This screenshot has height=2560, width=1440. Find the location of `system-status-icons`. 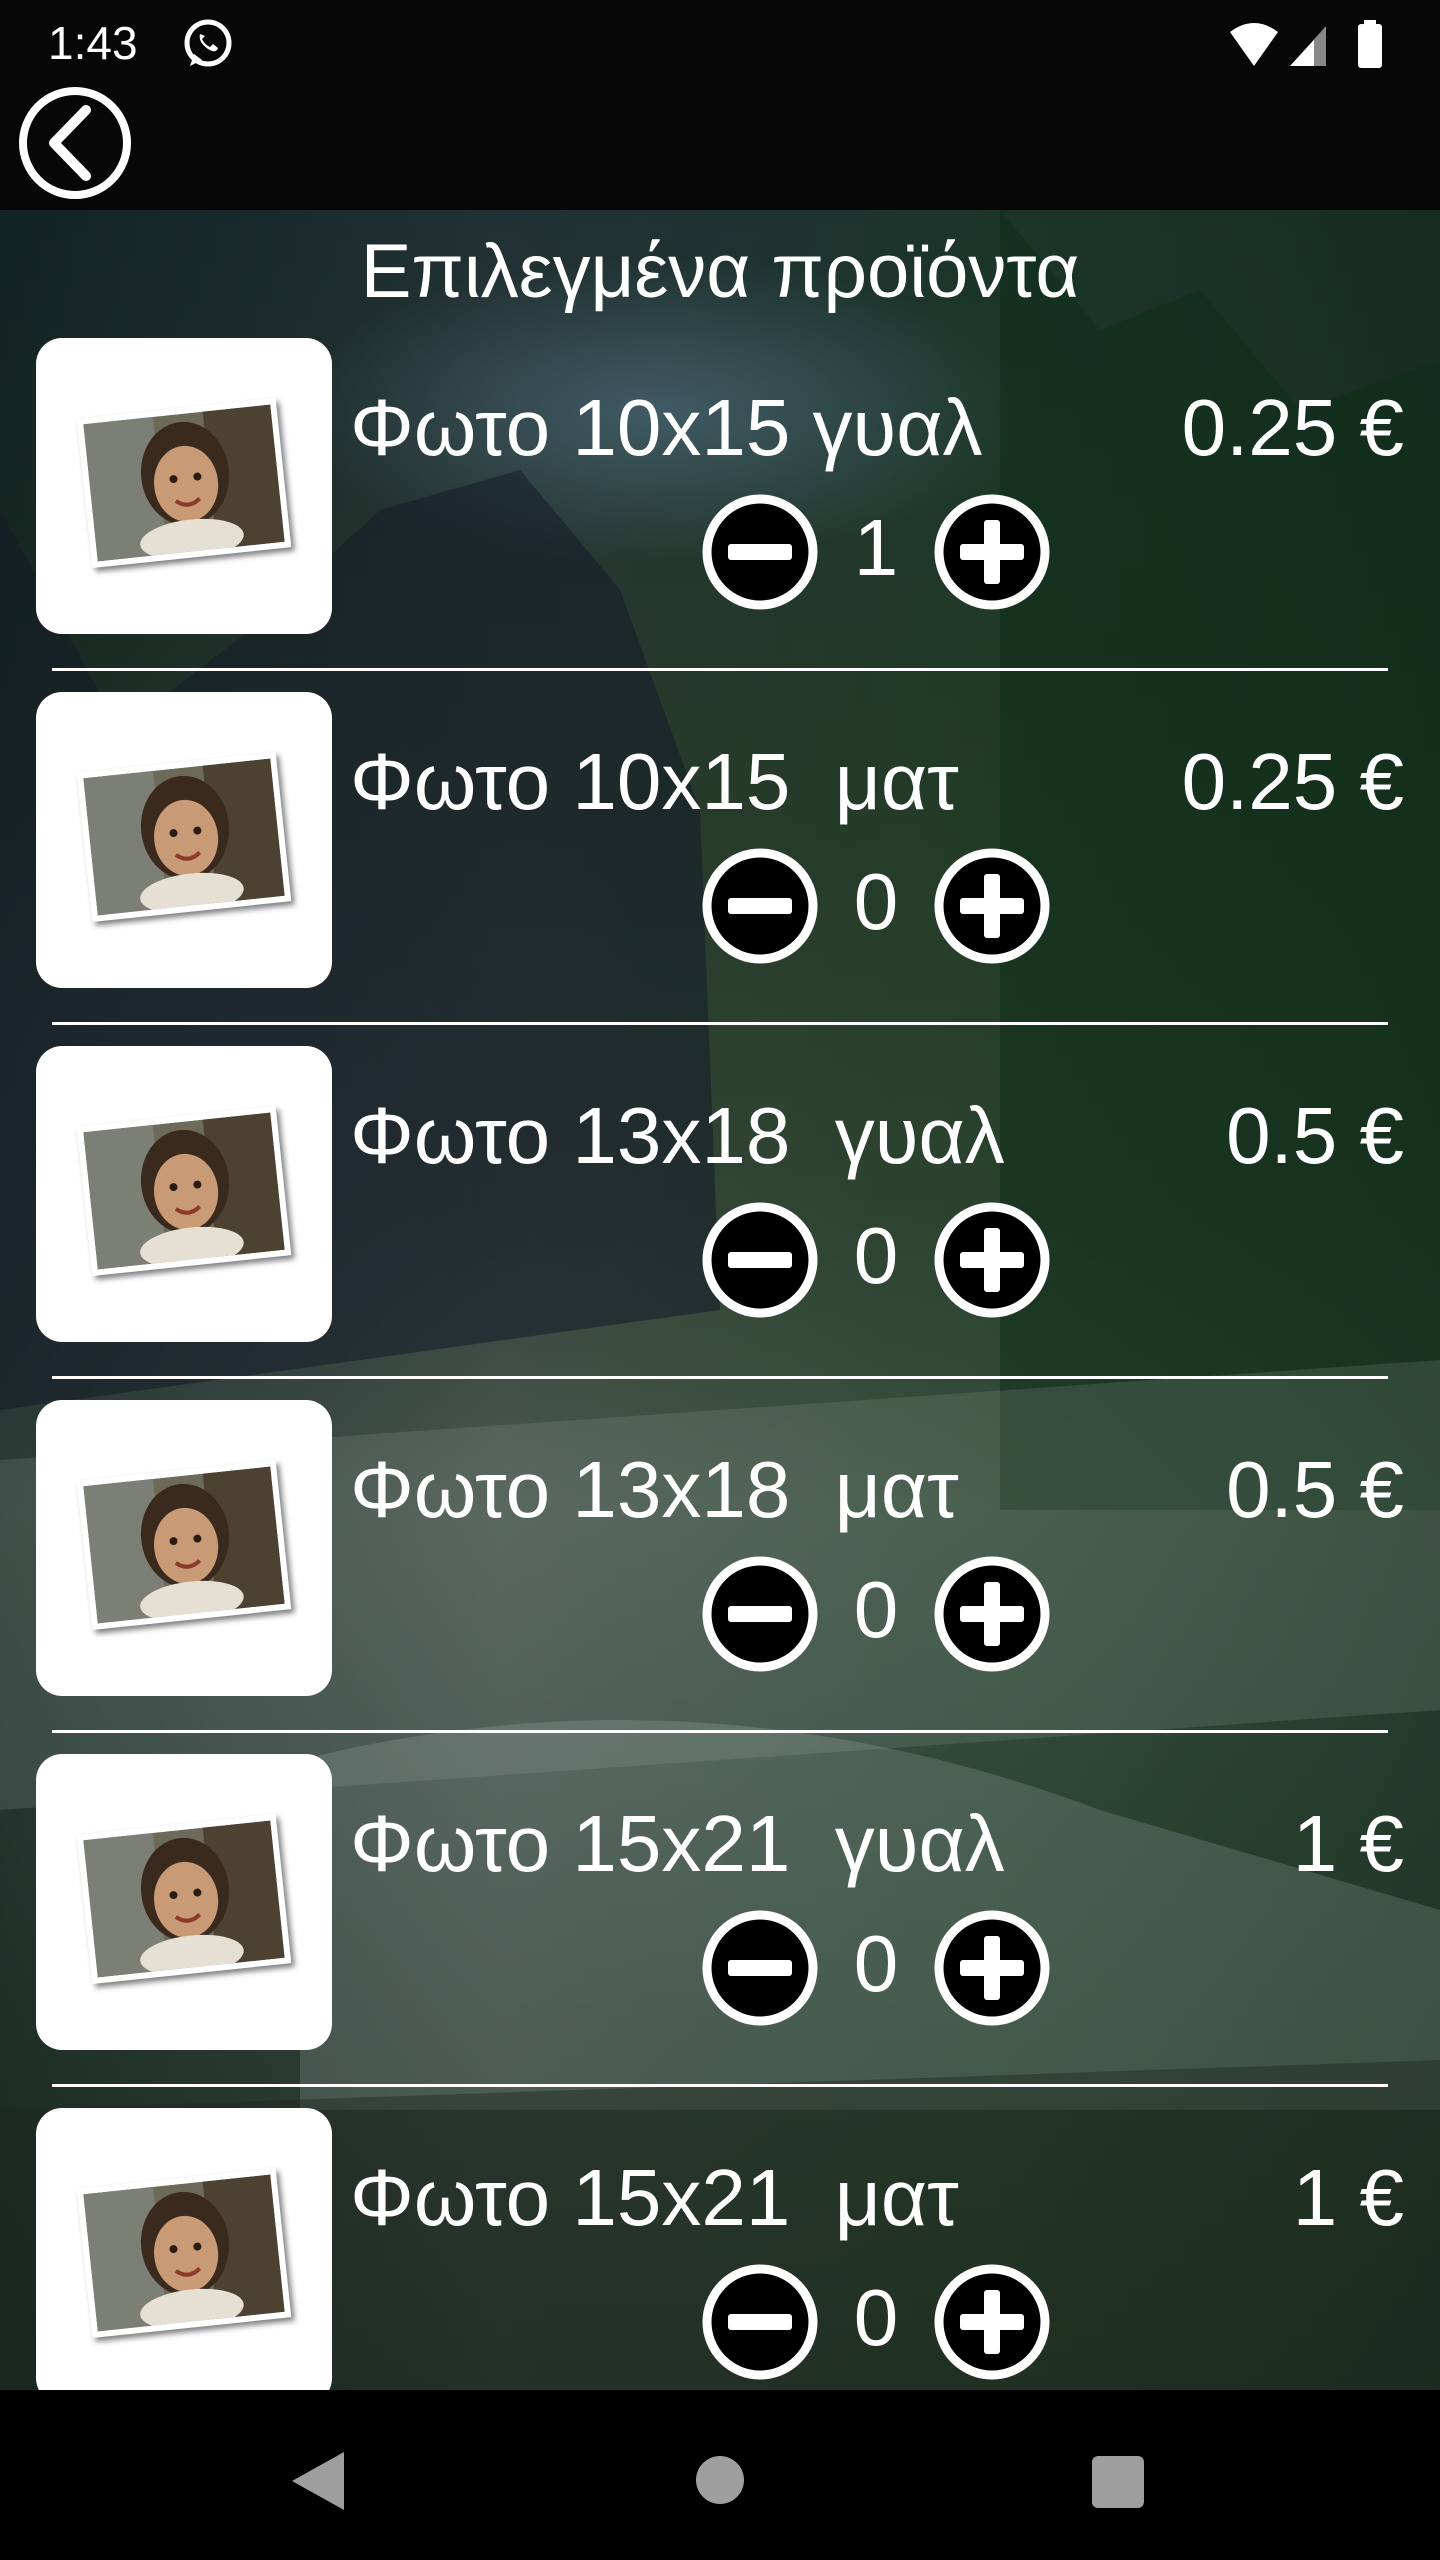

system-status-icons is located at coordinates (1306, 44).